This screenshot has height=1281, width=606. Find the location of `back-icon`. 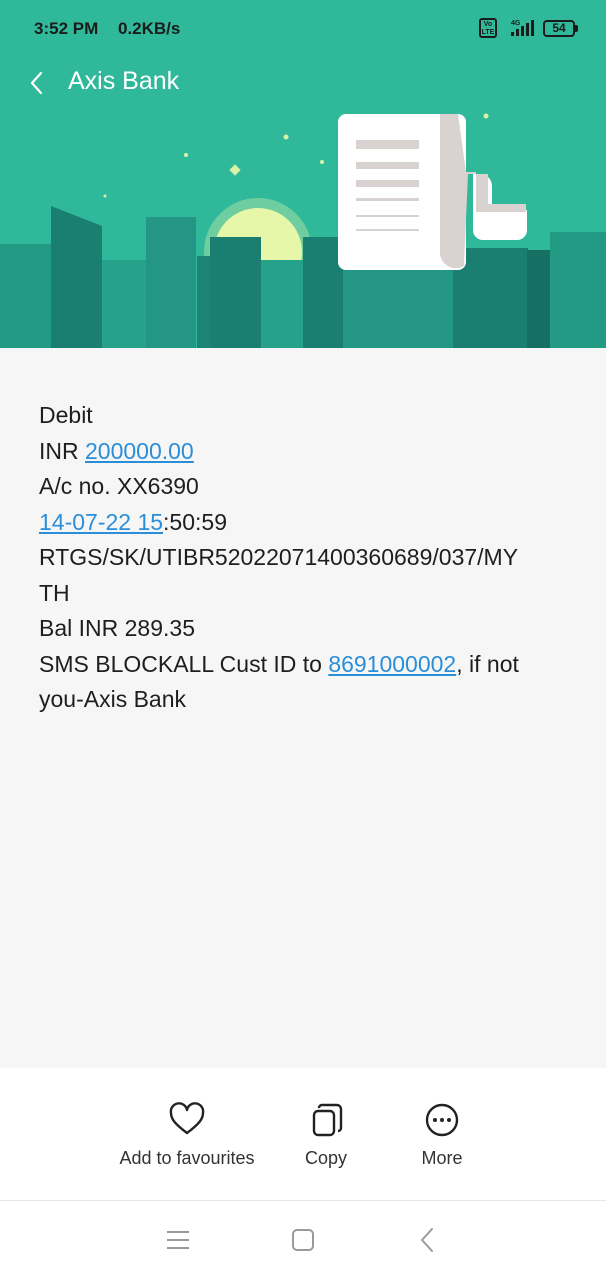

back-icon is located at coordinates (428, 1240).